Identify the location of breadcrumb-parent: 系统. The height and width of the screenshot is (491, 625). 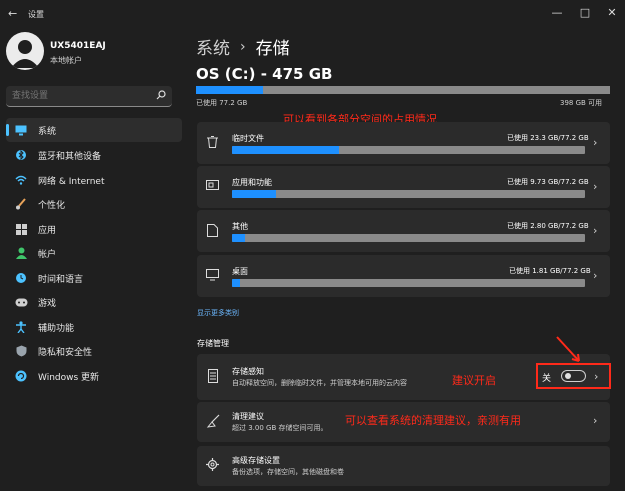
(213, 46).